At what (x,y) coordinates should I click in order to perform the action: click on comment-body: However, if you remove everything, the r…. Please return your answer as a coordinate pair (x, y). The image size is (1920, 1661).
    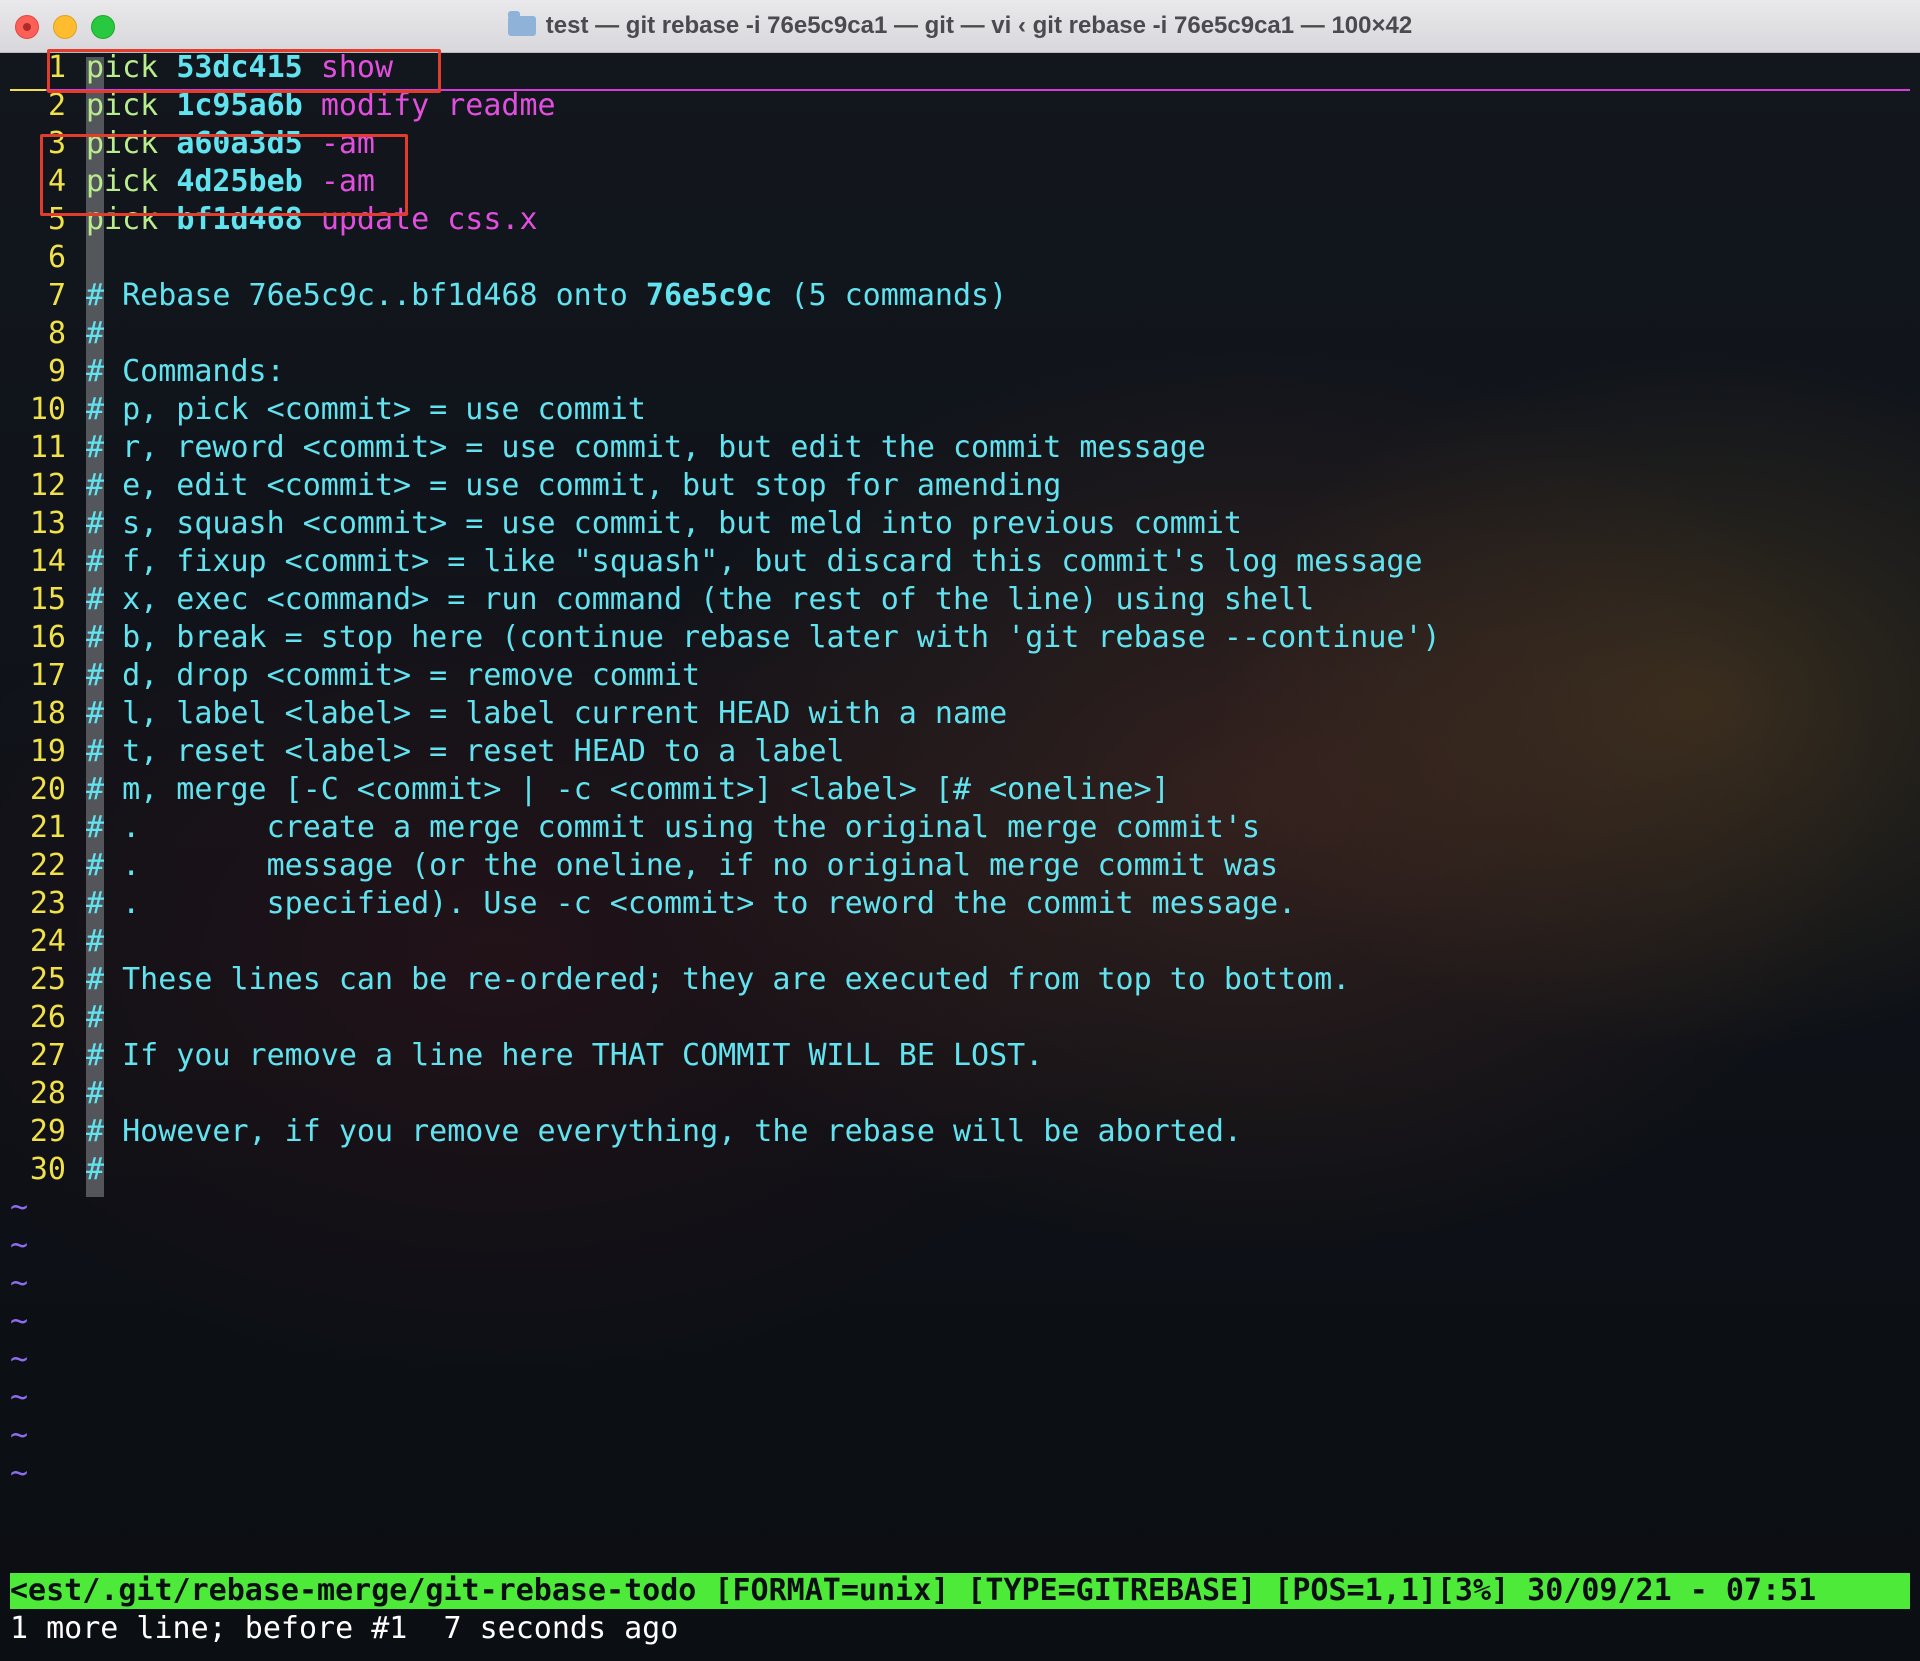
    Looking at the image, I should click on (682, 1131).